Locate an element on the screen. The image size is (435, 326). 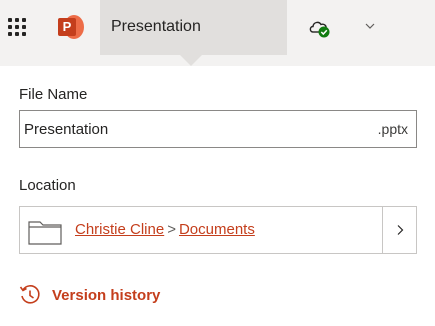
document-title: Presentation is located at coordinates (156, 26).